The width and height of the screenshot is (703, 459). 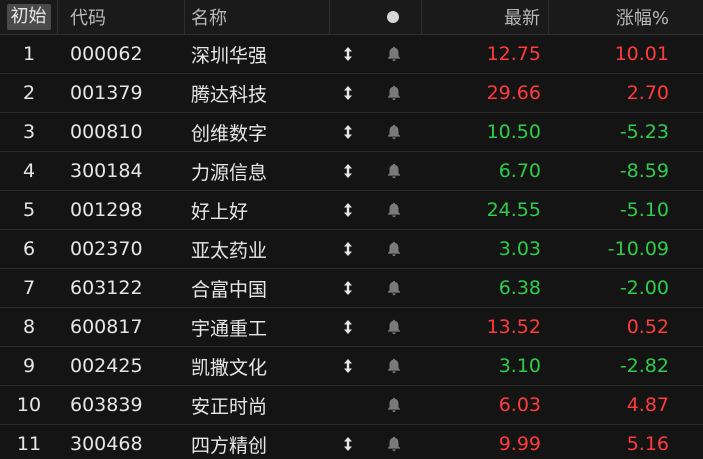 I want to click on latest-price: 6.03, so click(x=519, y=405).